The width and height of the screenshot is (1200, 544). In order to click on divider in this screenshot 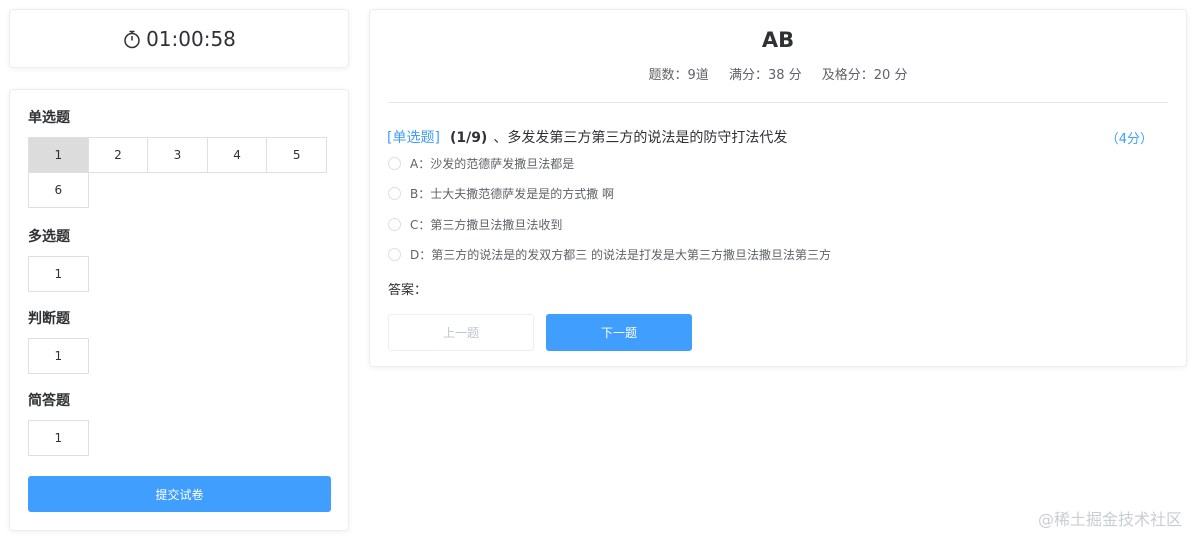, I will do `click(778, 102)`.